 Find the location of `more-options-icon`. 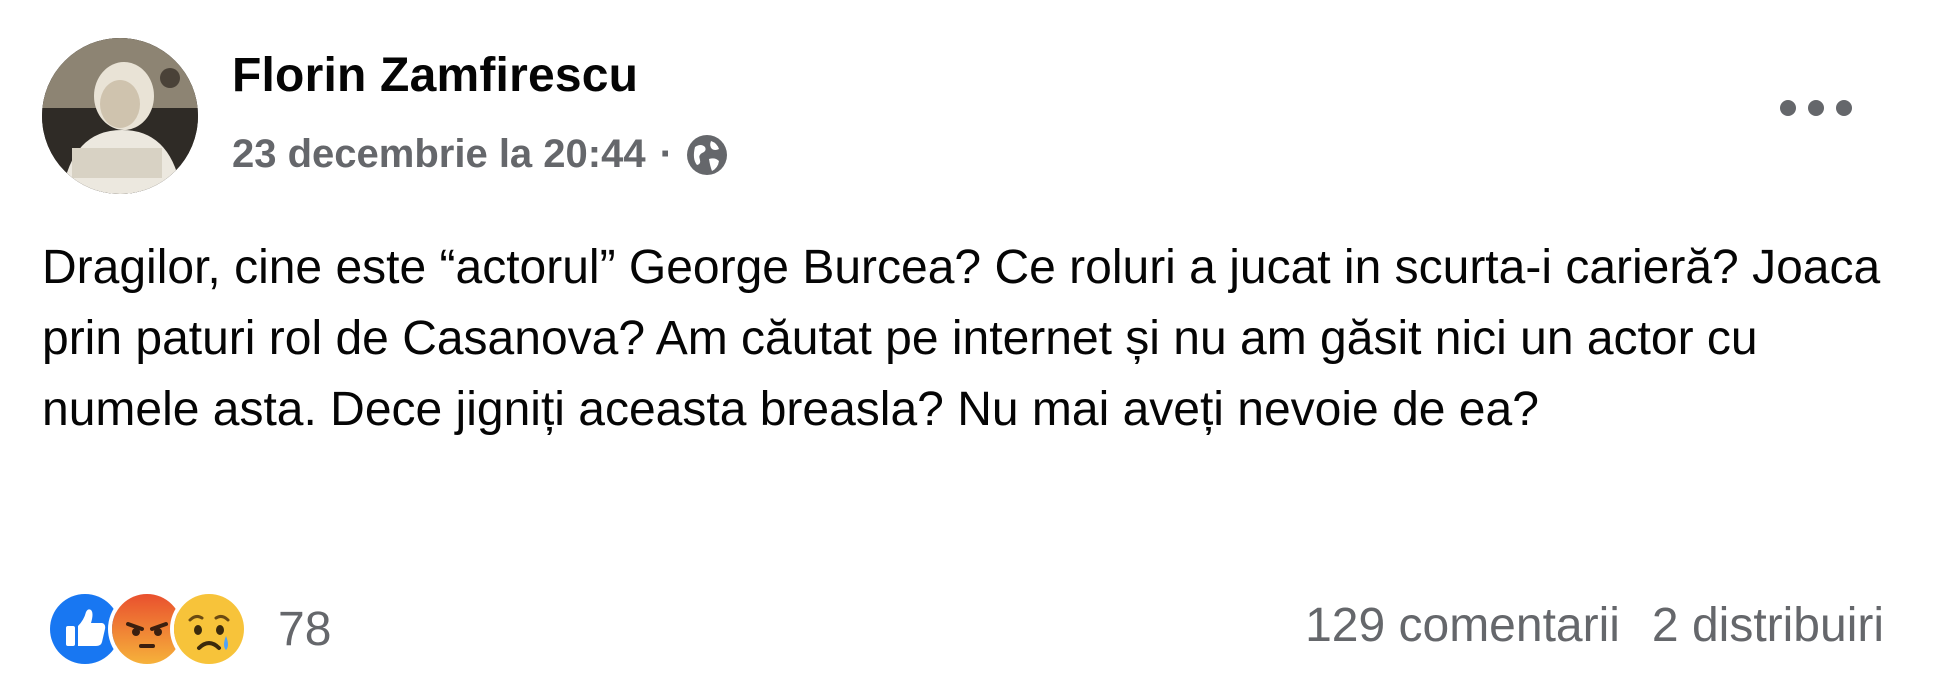

more-options-icon is located at coordinates (1816, 108).